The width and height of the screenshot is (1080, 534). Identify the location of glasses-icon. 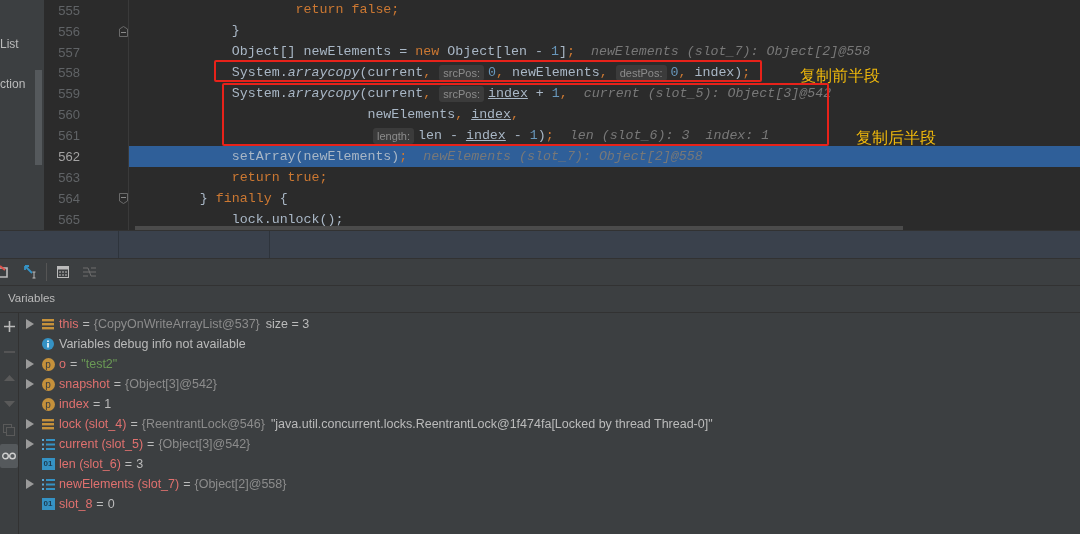
(9, 456).